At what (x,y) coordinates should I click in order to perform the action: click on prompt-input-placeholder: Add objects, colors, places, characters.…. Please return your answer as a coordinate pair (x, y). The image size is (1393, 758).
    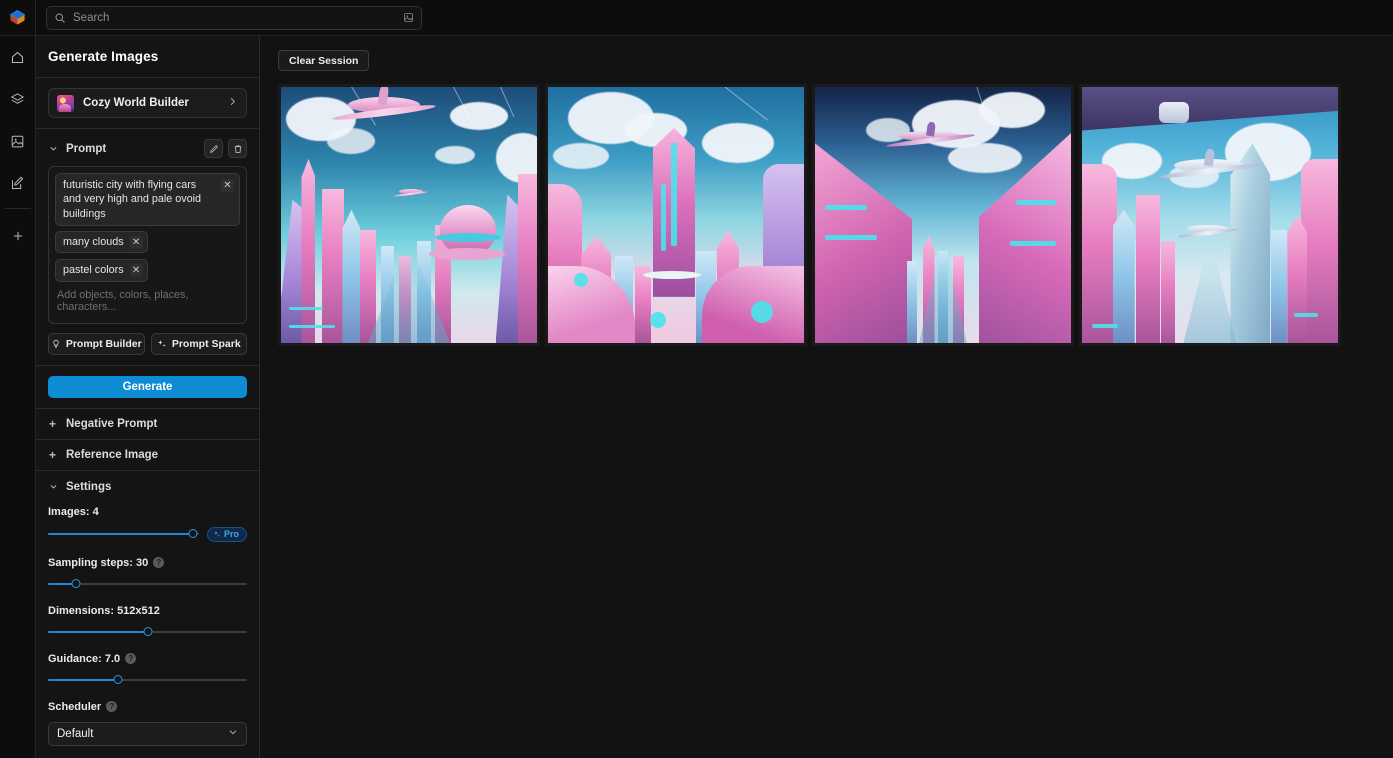
    Looking at the image, I should click on (147, 301).